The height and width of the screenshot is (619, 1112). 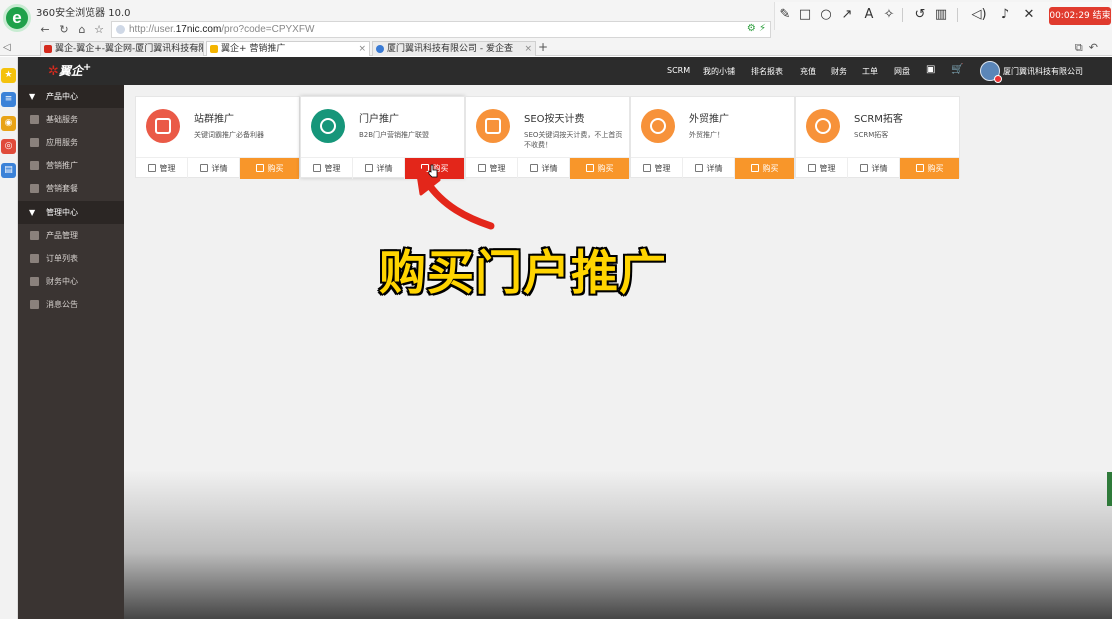 I want to click on magic-wand-icon: ✧, so click(x=889, y=15).